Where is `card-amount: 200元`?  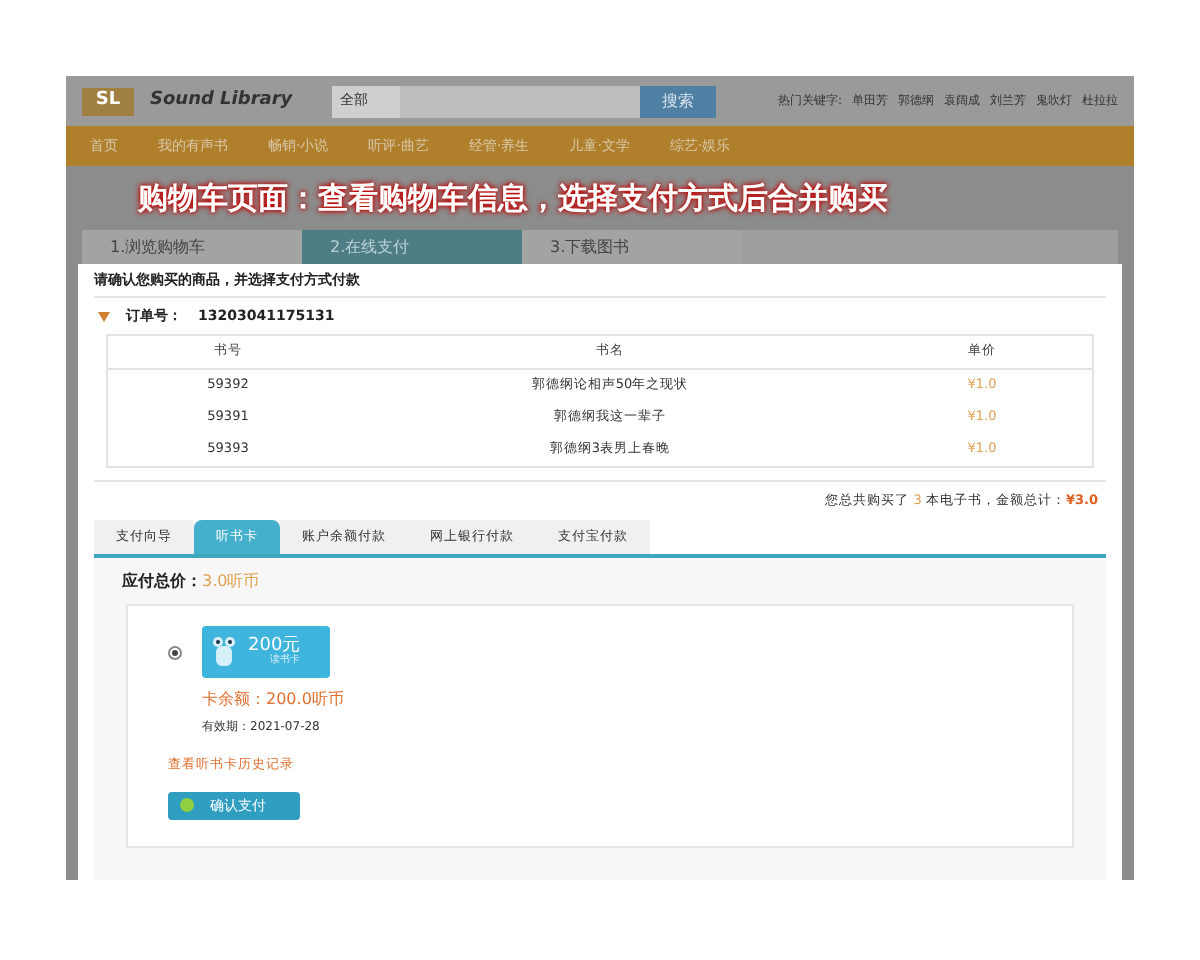 card-amount: 200元 is located at coordinates (274, 647).